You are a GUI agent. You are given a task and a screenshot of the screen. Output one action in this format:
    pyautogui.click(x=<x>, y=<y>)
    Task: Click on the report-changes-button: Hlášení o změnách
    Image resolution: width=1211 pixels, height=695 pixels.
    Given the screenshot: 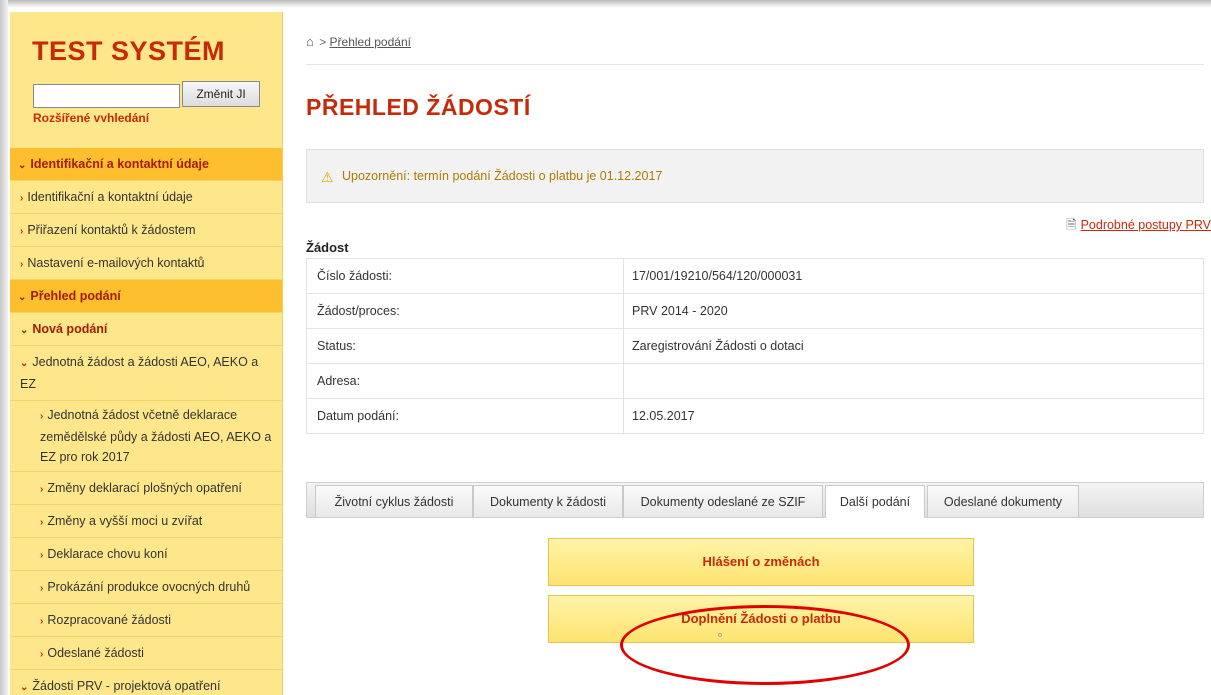 What is the action you would take?
    pyautogui.click(x=761, y=562)
    